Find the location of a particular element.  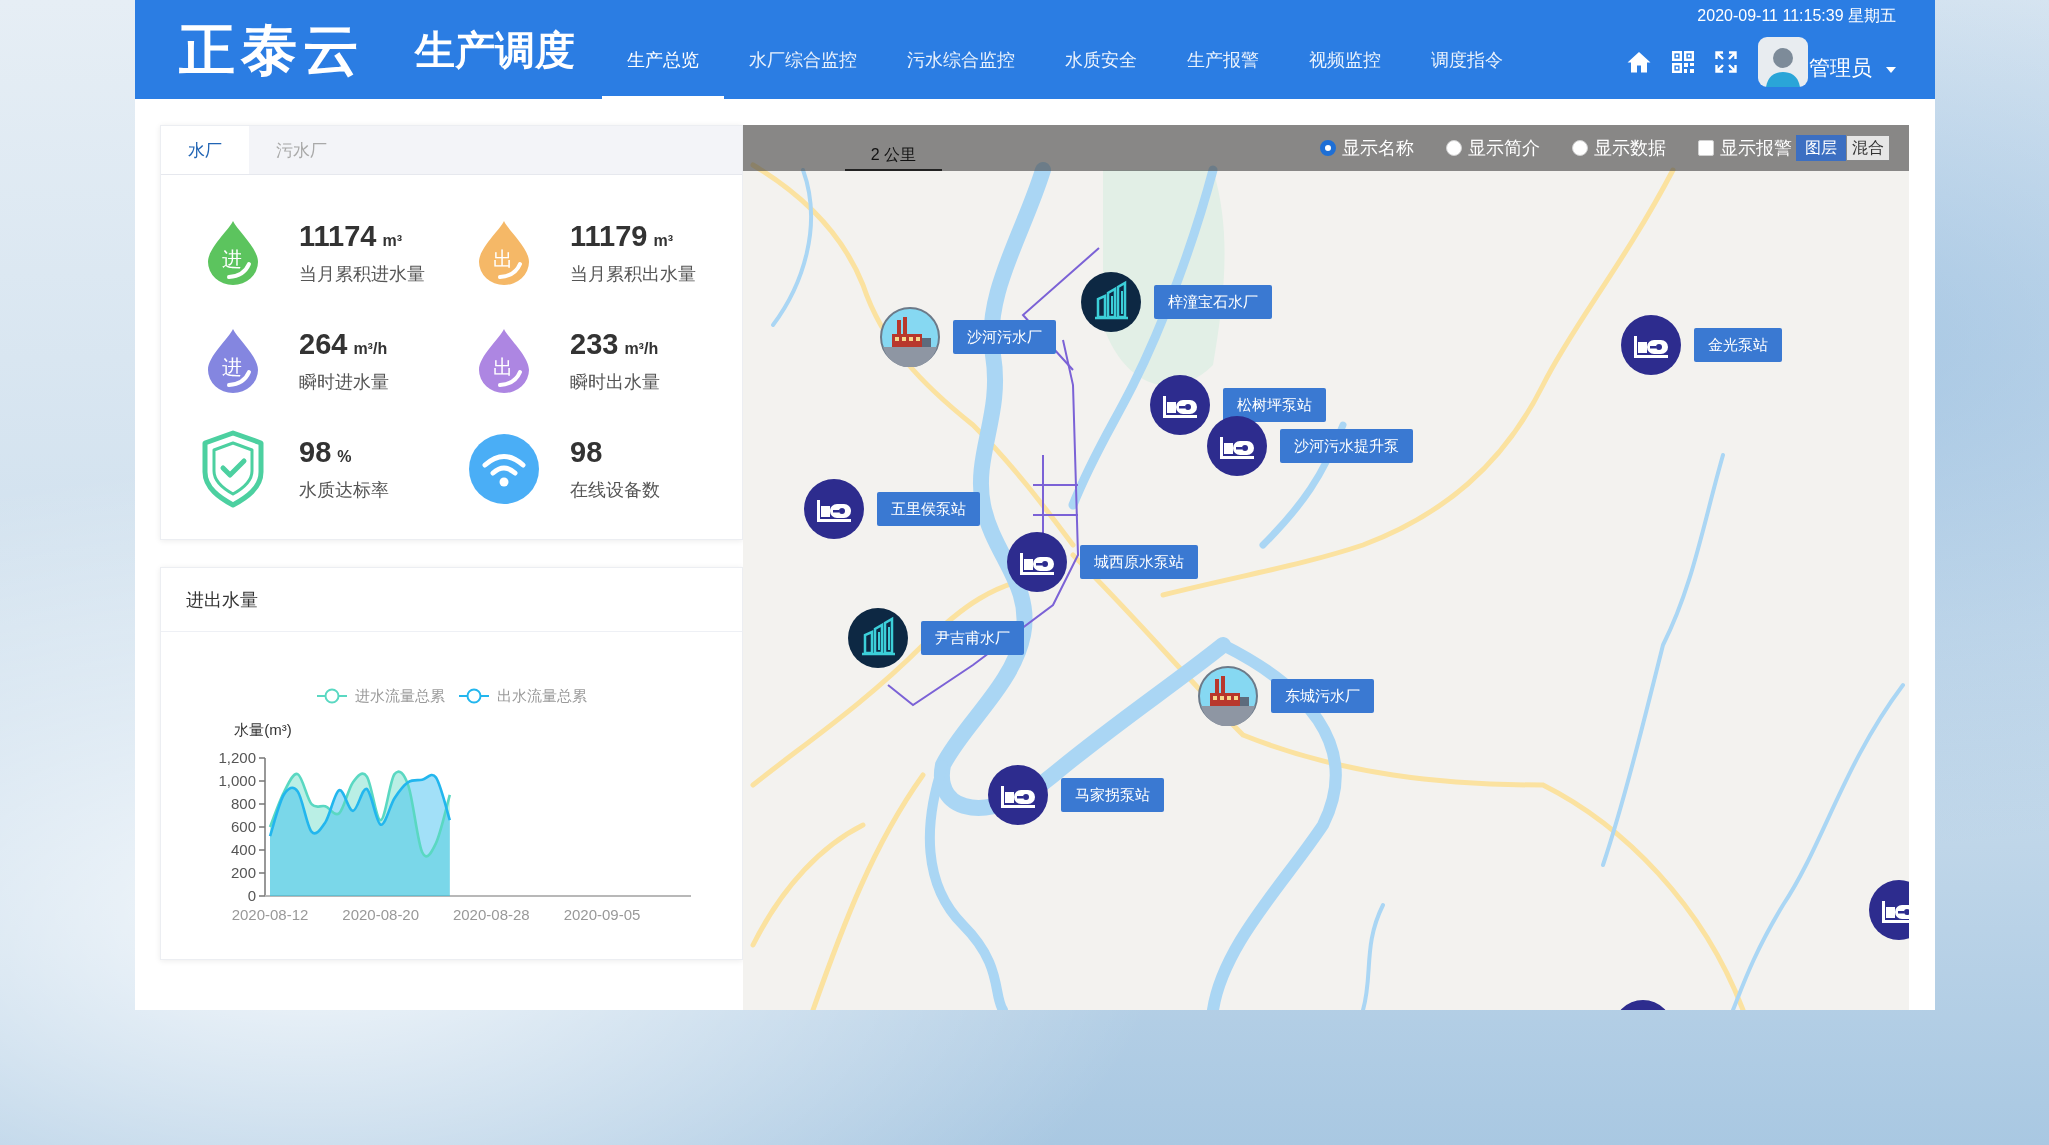

scale-bar: 2 公里 is located at coordinates (893, 148).